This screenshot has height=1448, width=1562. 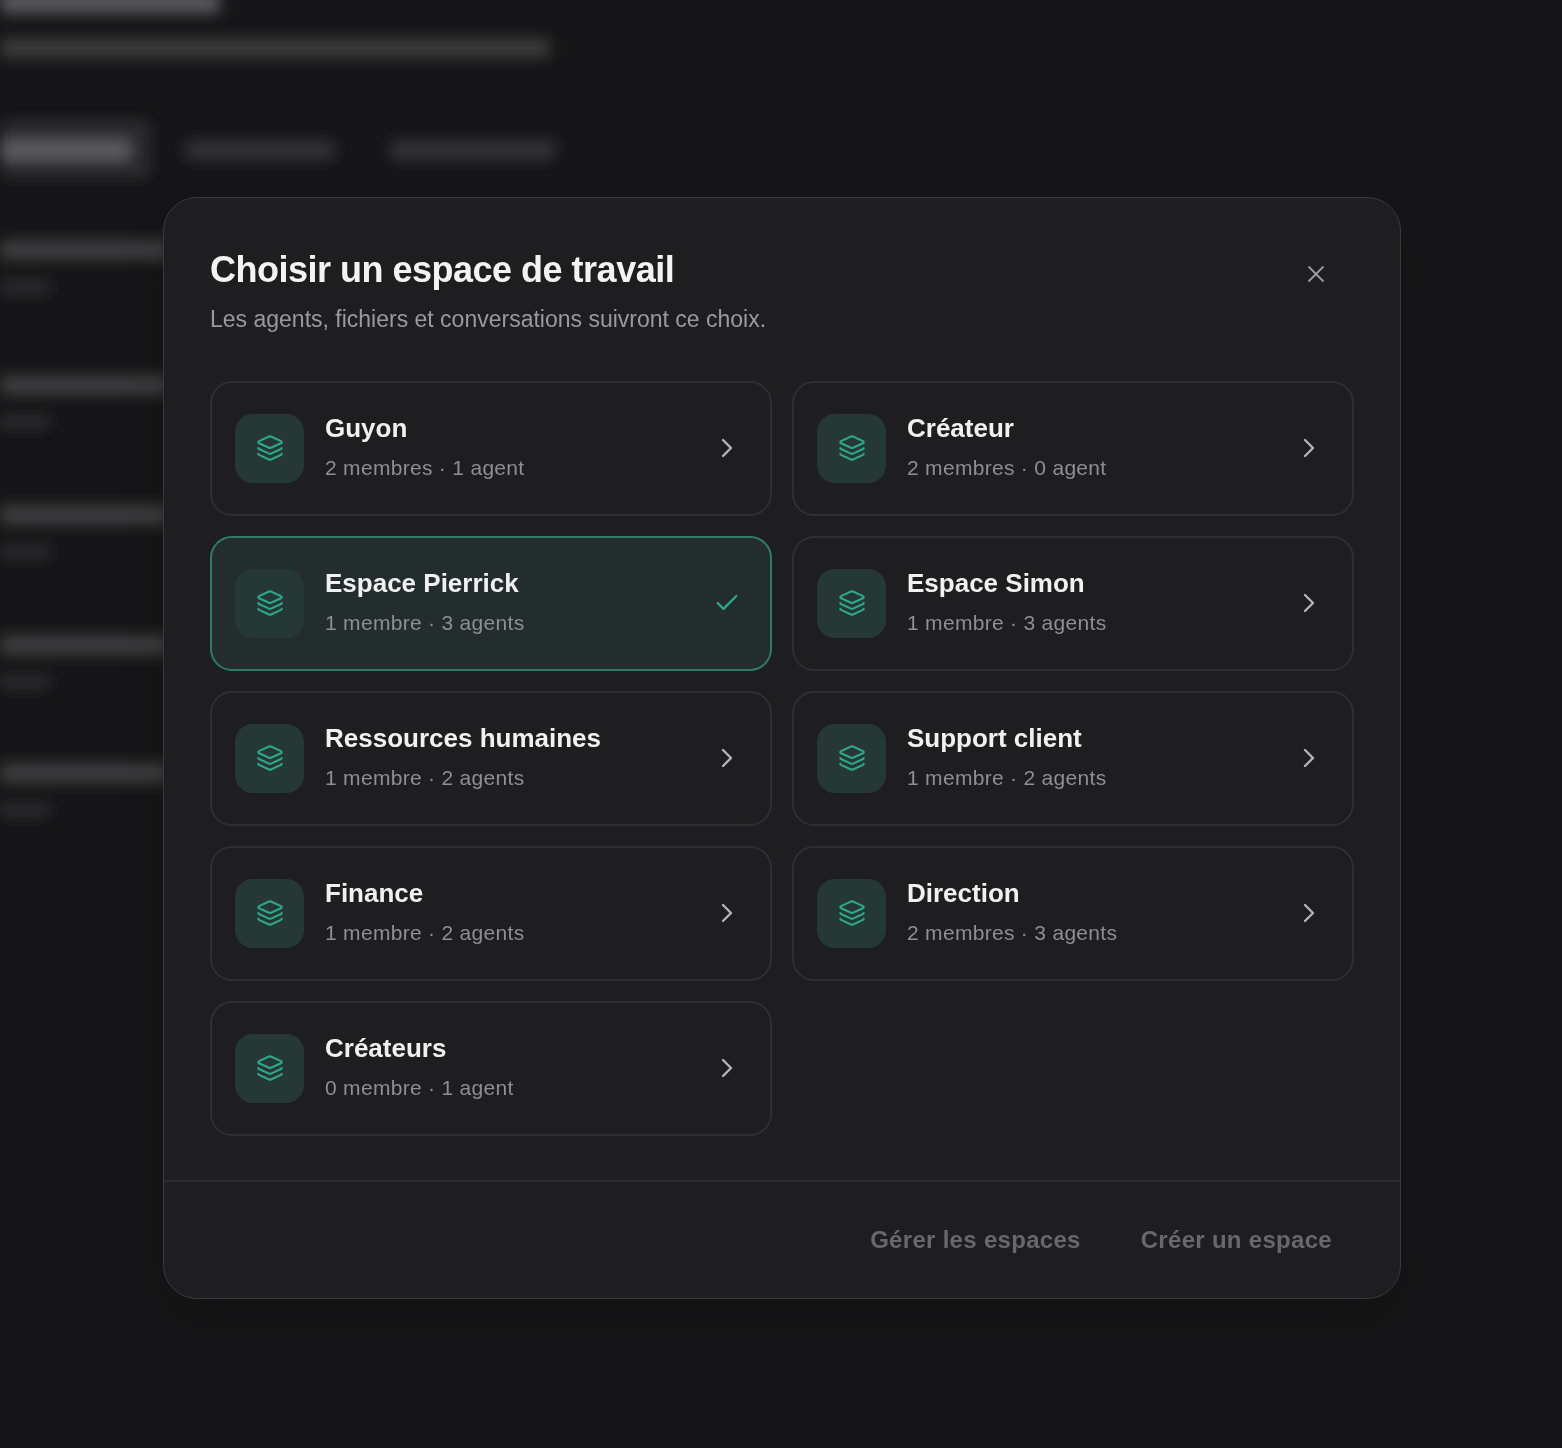 I want to click on workspace-meta: 2 membres · 1 agent, so click(x=425, y=468).